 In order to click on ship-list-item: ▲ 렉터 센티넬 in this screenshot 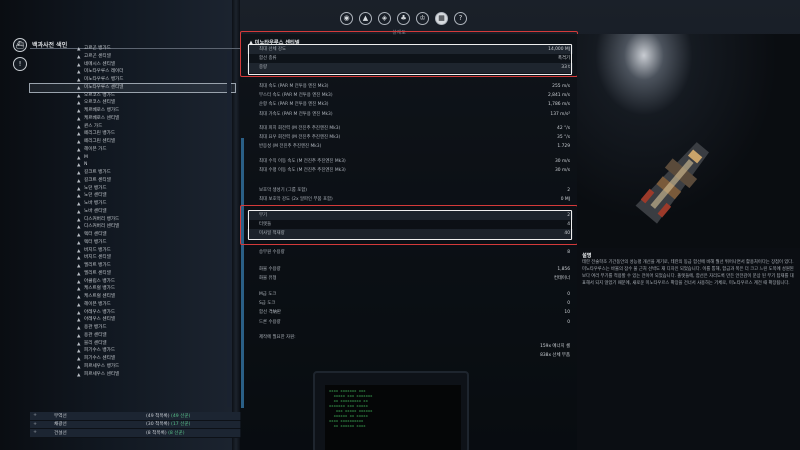, I will do `click(132, 235)`.